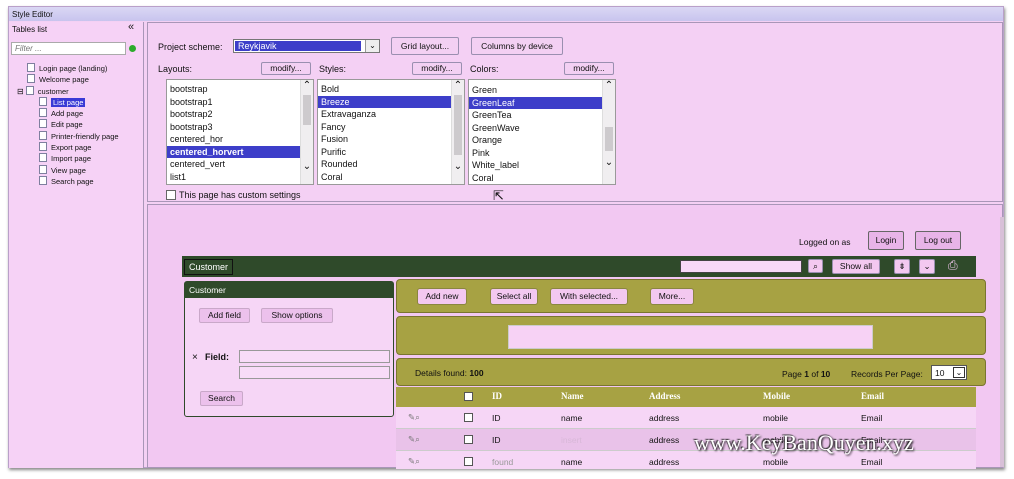  What do you see at coordinates (384, 127) in the screenshot?
I see `list-item: Fancy` at bounding box center [384, 127].